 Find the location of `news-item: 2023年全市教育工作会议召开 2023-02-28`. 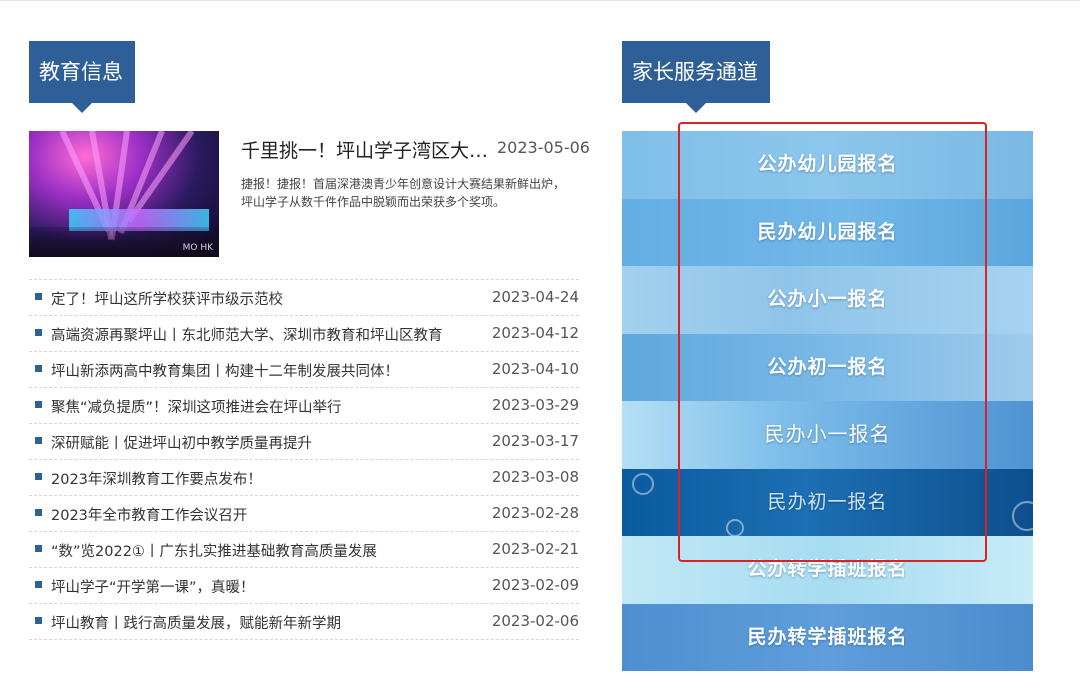

news-item: 2023年全市教育工作会议召开 2023-02-28 is located at coordinates (304, 513).